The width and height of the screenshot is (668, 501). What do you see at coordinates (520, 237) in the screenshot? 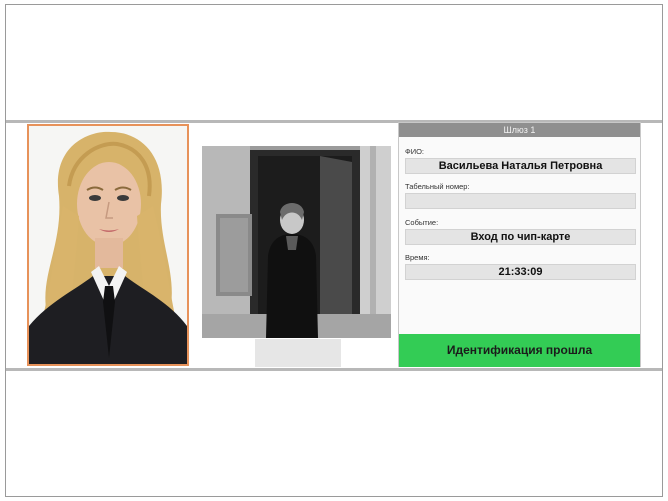
I see `event-field: Вход по чип-карте` at bounding box center [520, 237].